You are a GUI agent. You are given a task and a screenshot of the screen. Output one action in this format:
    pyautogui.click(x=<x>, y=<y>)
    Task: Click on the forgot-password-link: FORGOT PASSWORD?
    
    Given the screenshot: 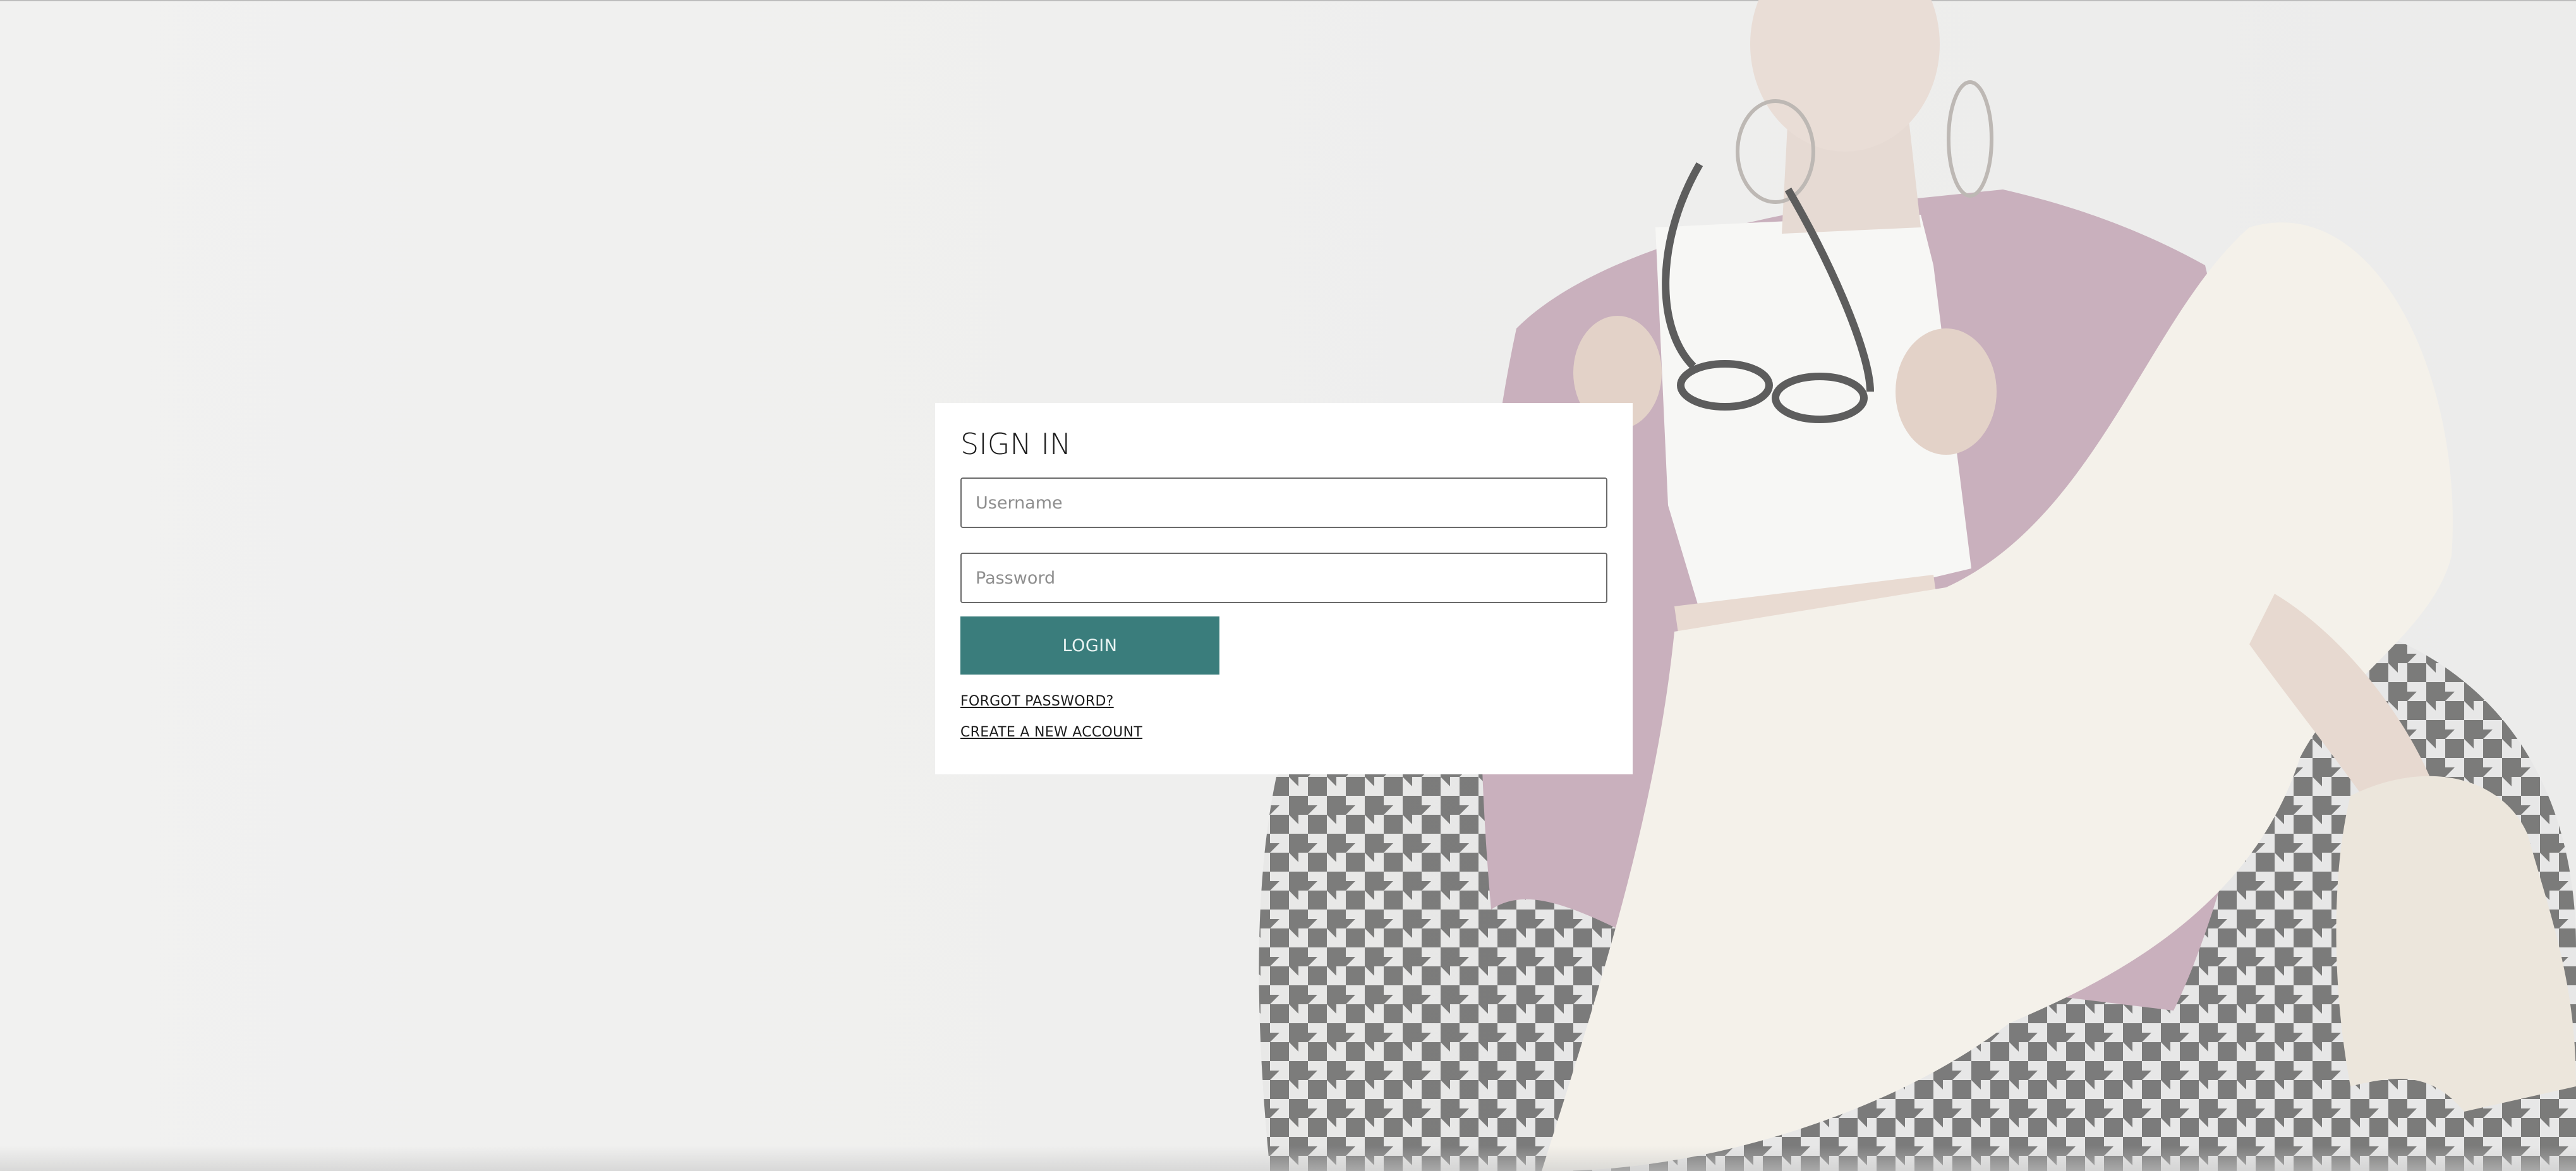 What is the action you would take?
    pyautogui.click(x=1037, y=701)
    